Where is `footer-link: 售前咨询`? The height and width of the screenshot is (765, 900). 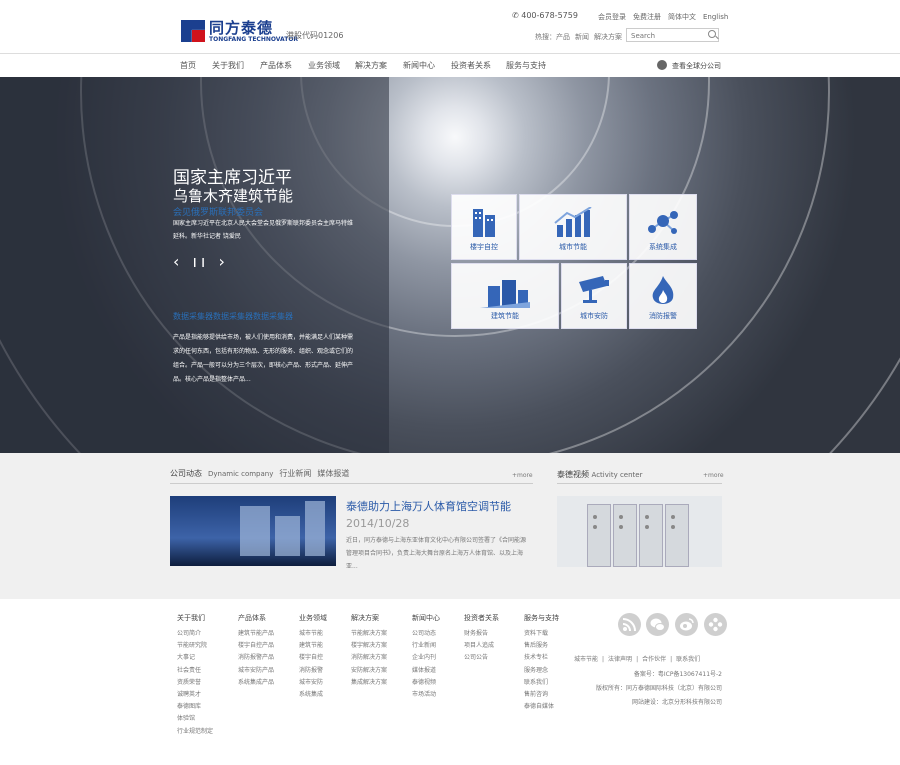 footer-link: 售前咨询 is located at coordinates (541, 695).